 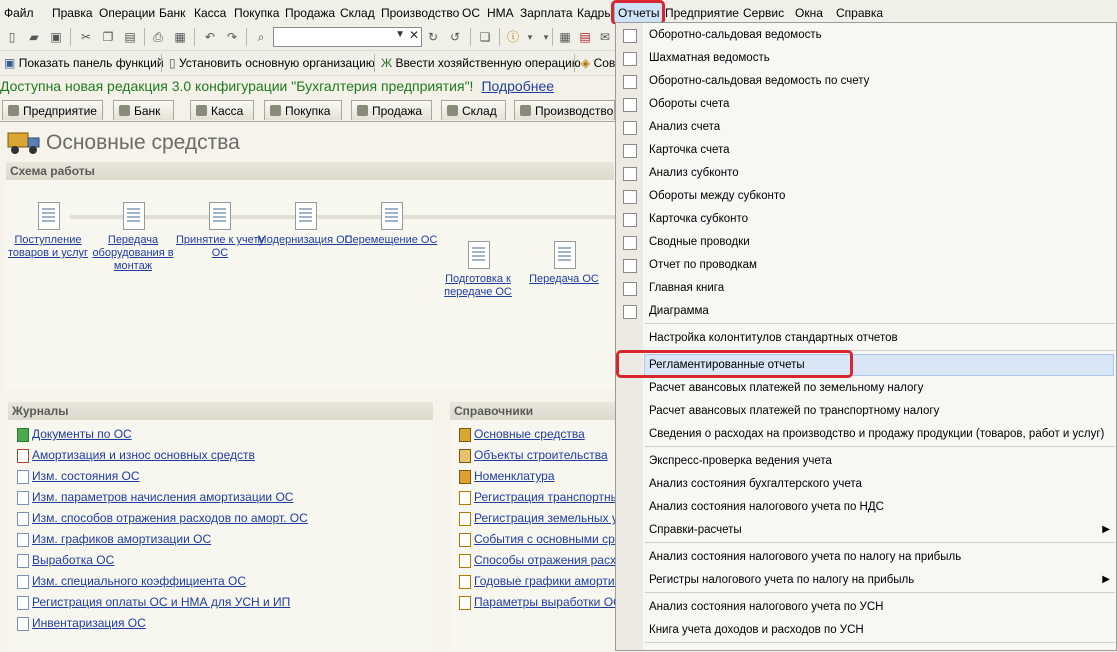 What do you see at coordinates (689, 150) in the screenshot?
I see `menu-item-account-card: Карточка счета` at bounding box center [689, 150].